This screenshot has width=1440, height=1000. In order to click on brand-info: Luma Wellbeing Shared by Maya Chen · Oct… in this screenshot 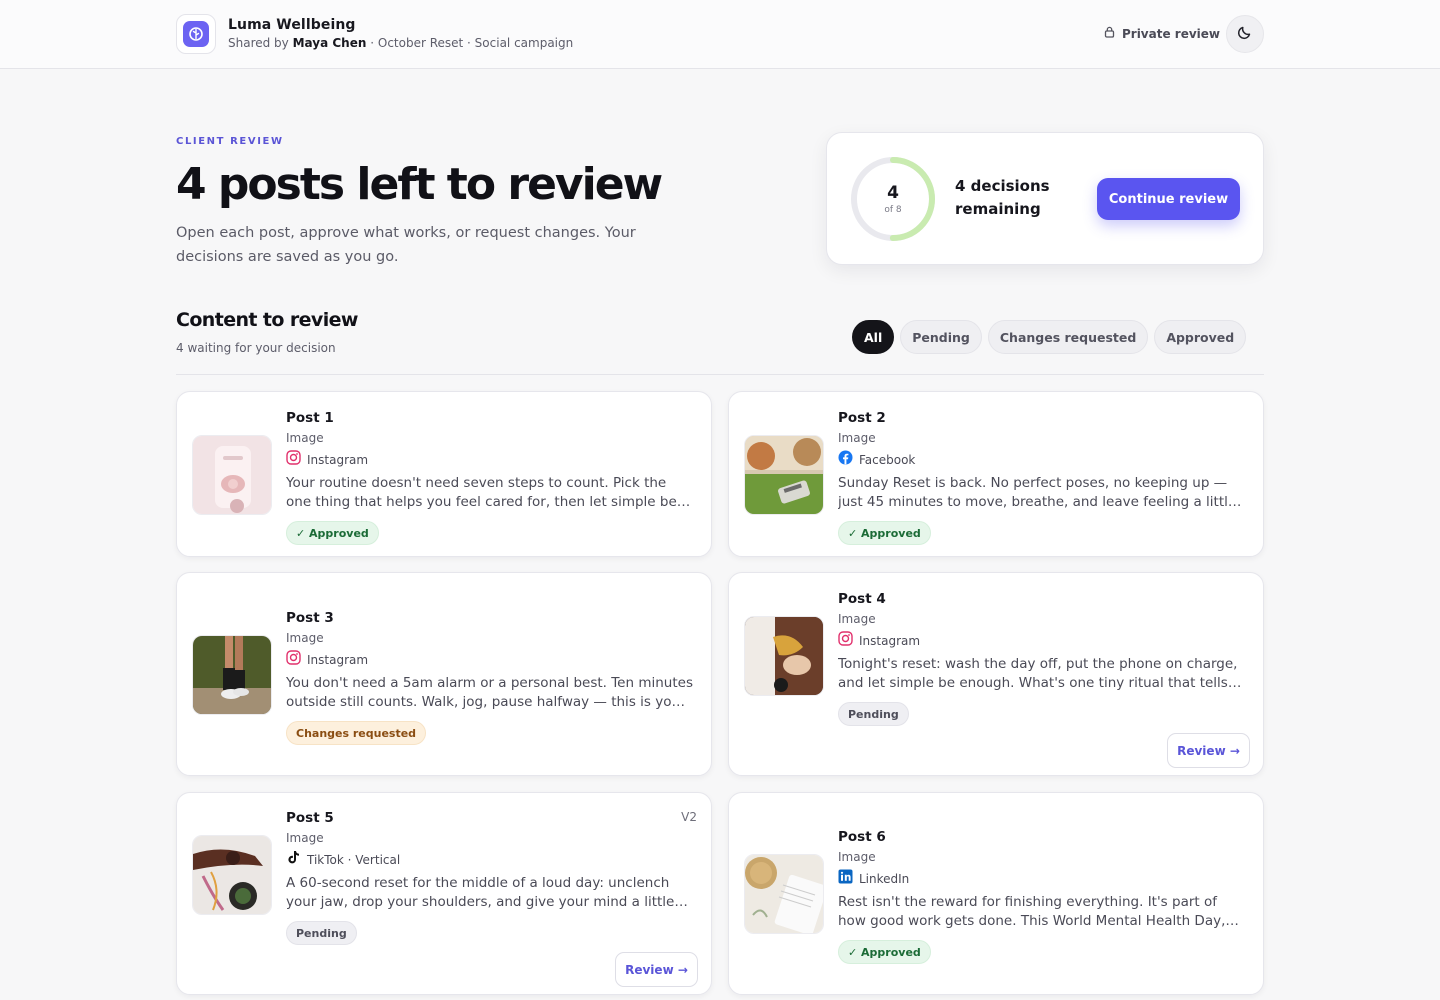, I will do `click(400, 33)`.